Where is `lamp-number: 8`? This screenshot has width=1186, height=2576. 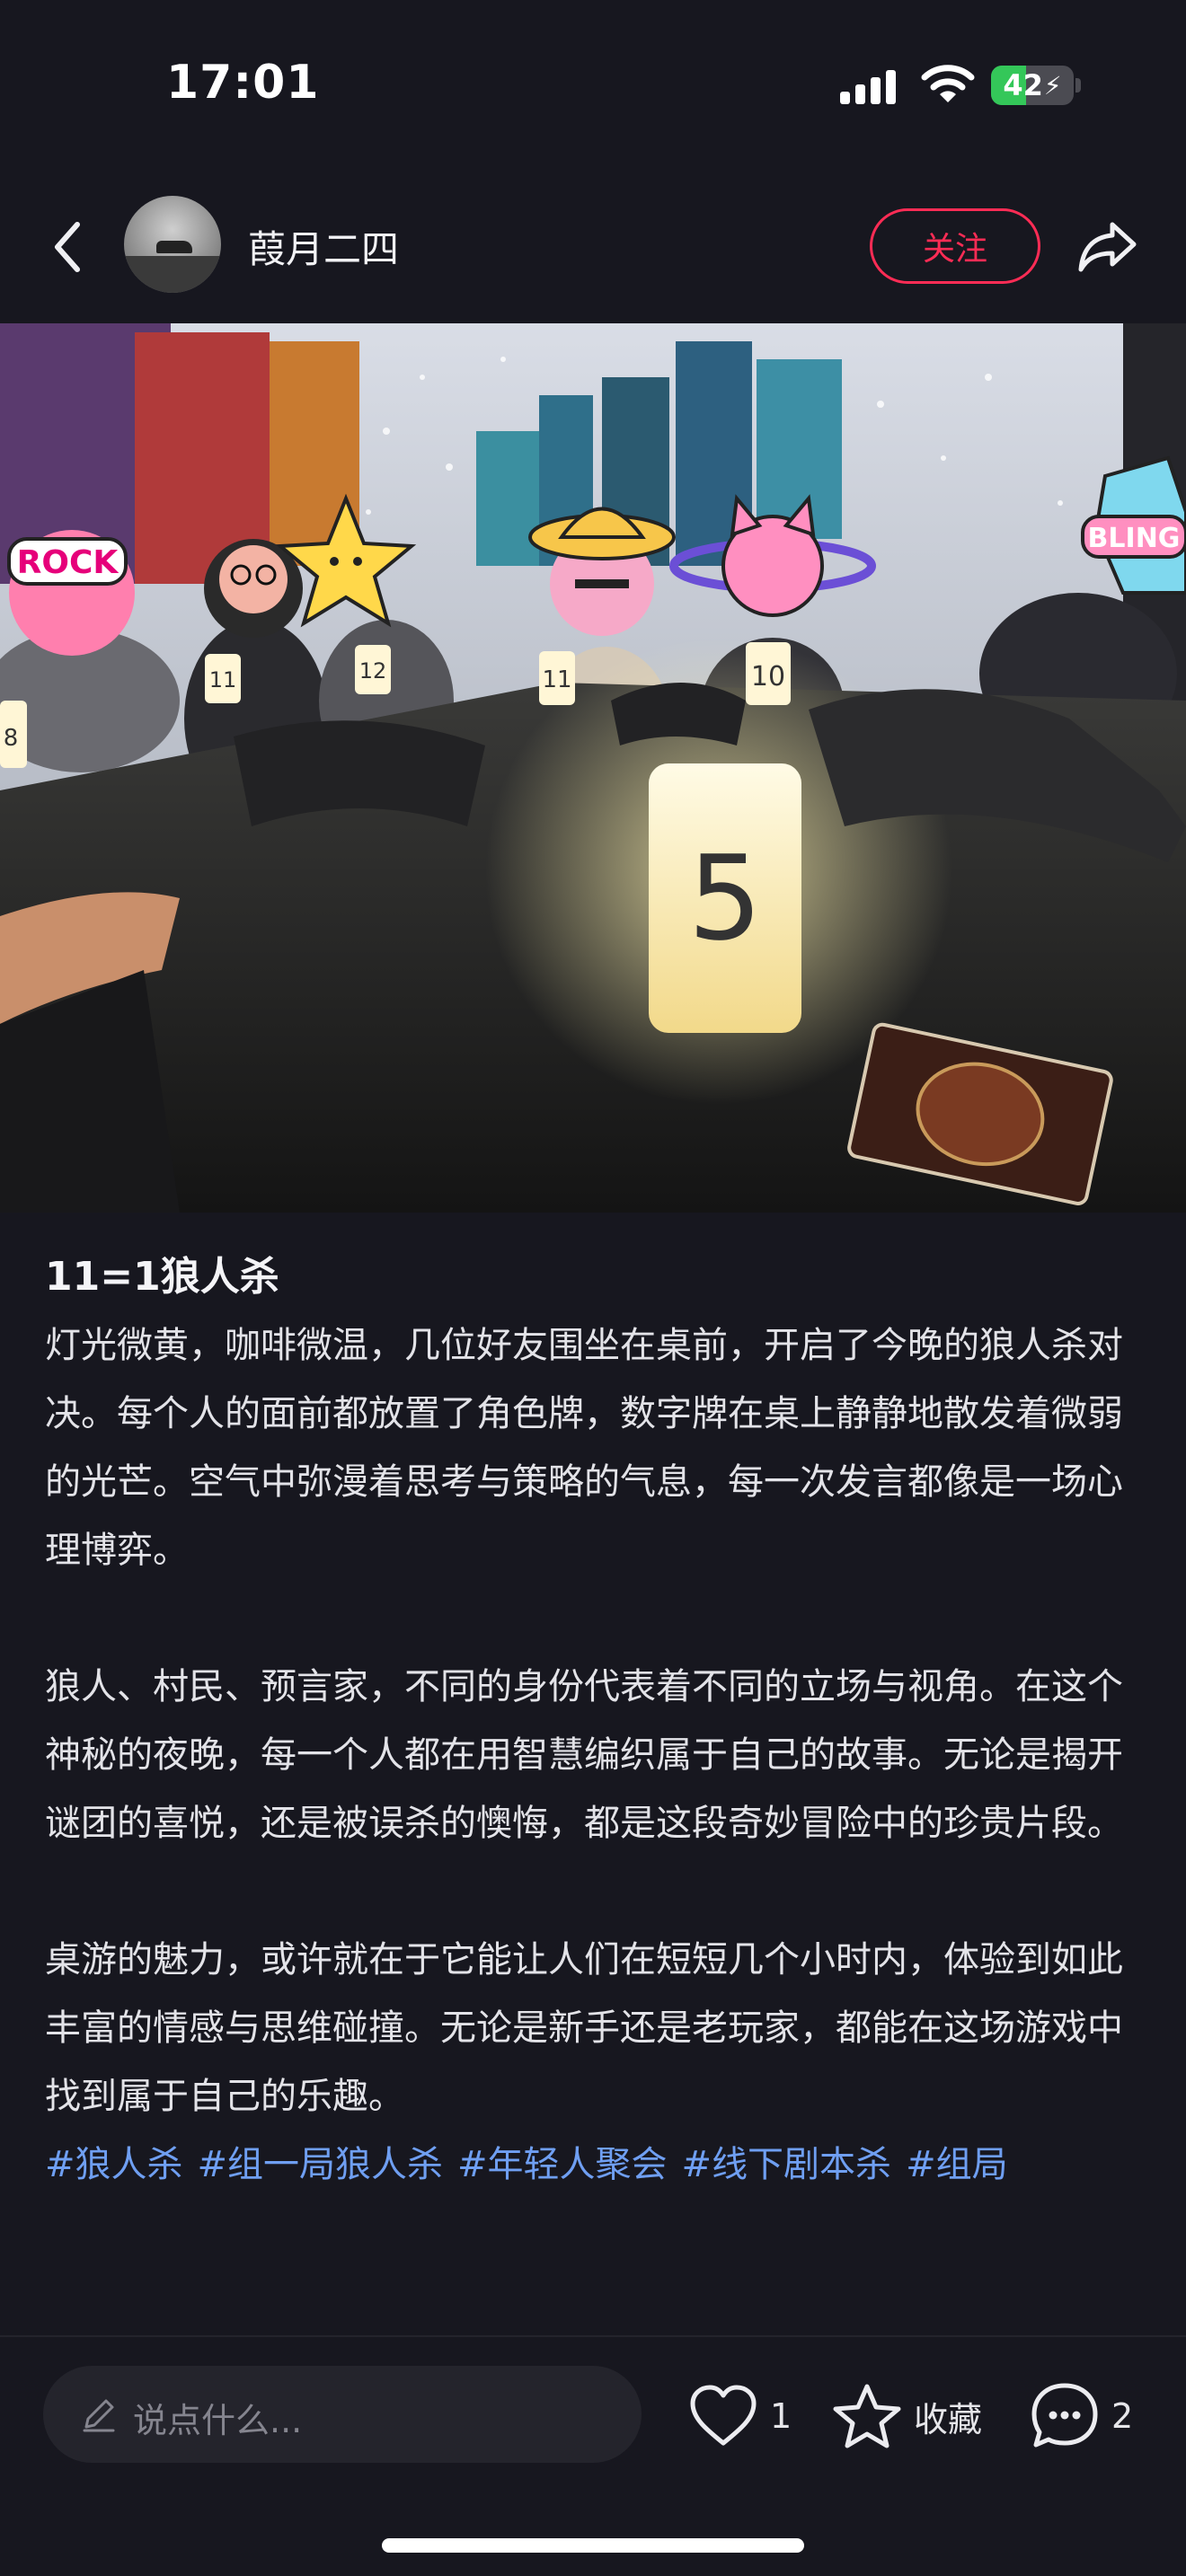 lamp-number: 8 is located at coordinates (11, 738).